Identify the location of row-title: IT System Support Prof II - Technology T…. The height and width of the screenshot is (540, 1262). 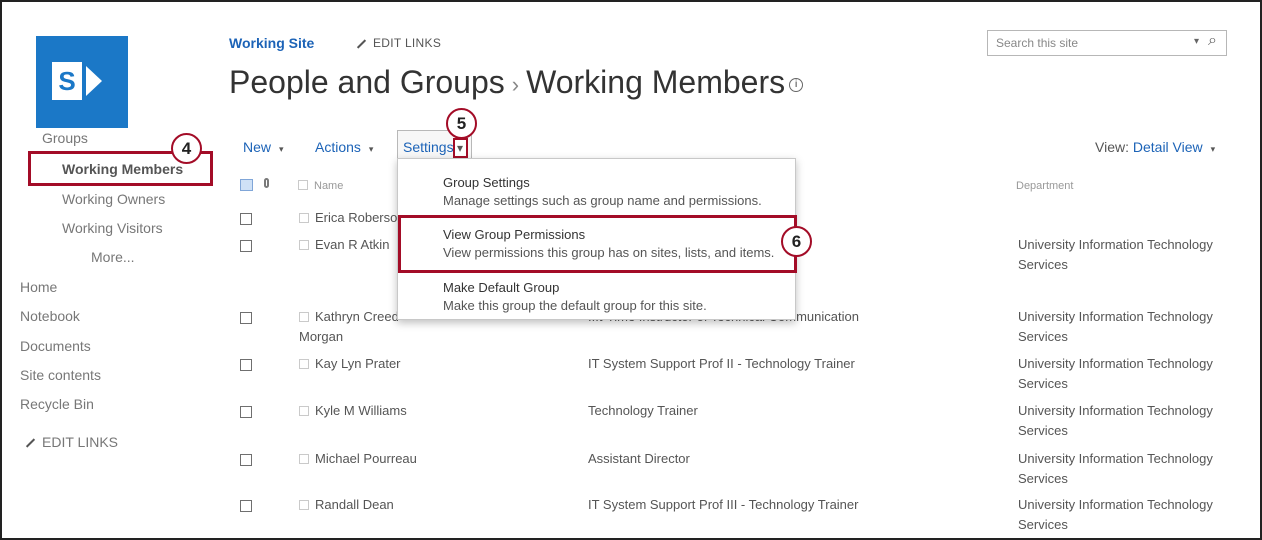
(721, 363).